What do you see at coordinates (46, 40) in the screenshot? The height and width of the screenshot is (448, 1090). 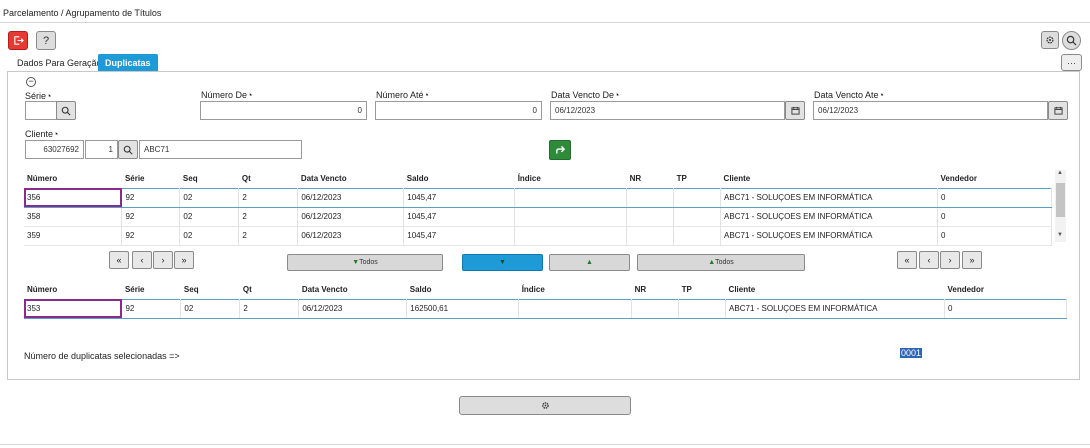 I see `help-button: ?` at bounding box center [46, 40].